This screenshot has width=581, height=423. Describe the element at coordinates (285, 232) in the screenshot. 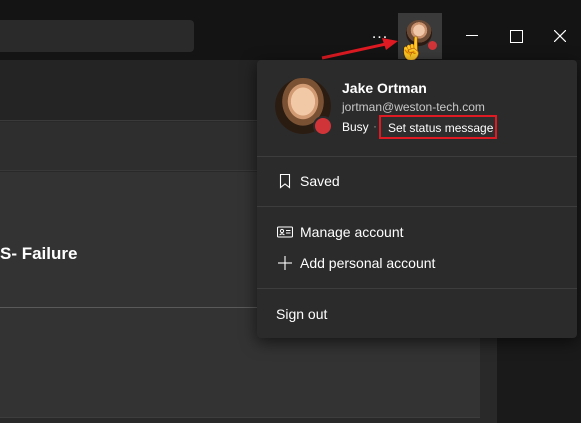

I see `contact-card-icon` at that location.